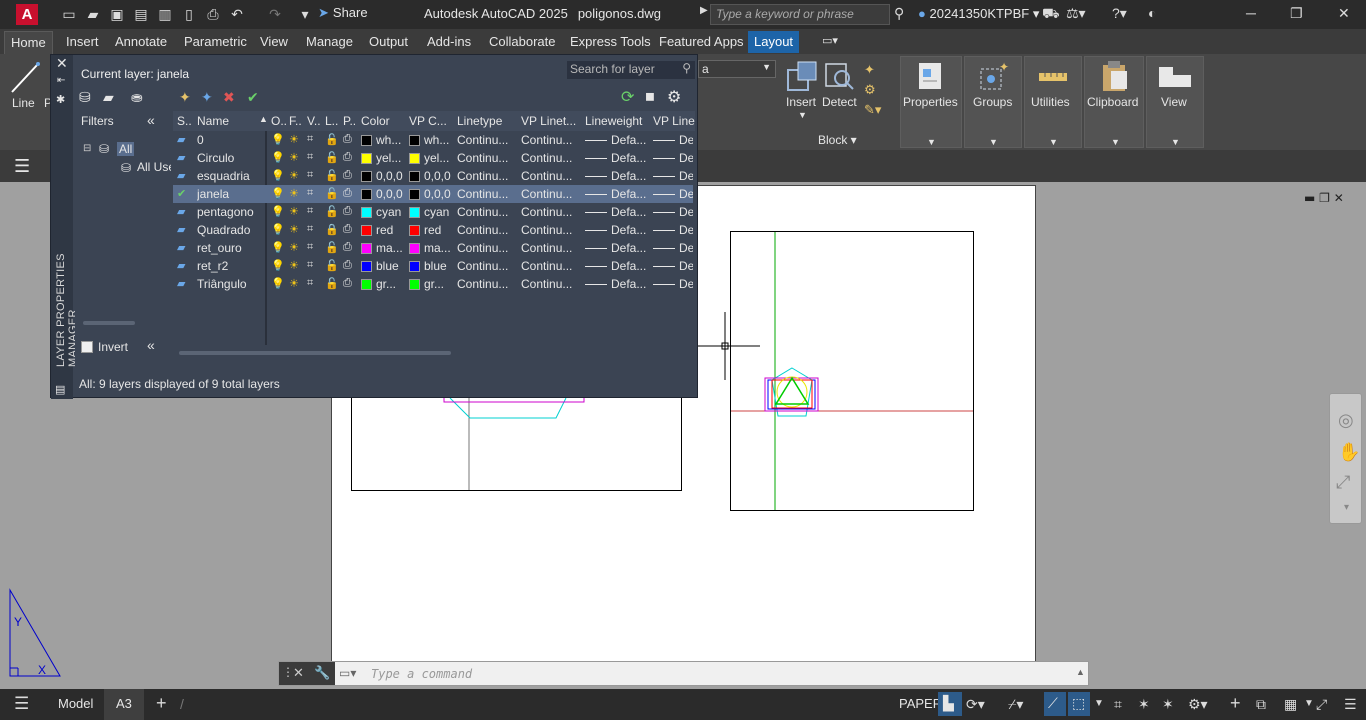  I want to click on pan-hand-icon: ✋, so click(1349, 452).